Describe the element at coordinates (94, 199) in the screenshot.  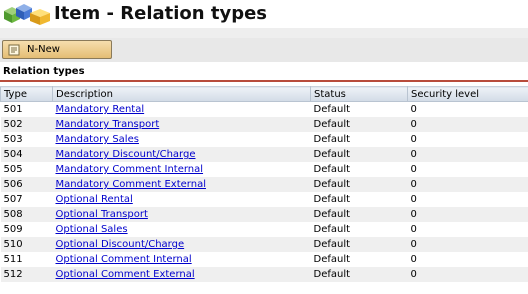
I see `description-link: Optional Rental` at that location.